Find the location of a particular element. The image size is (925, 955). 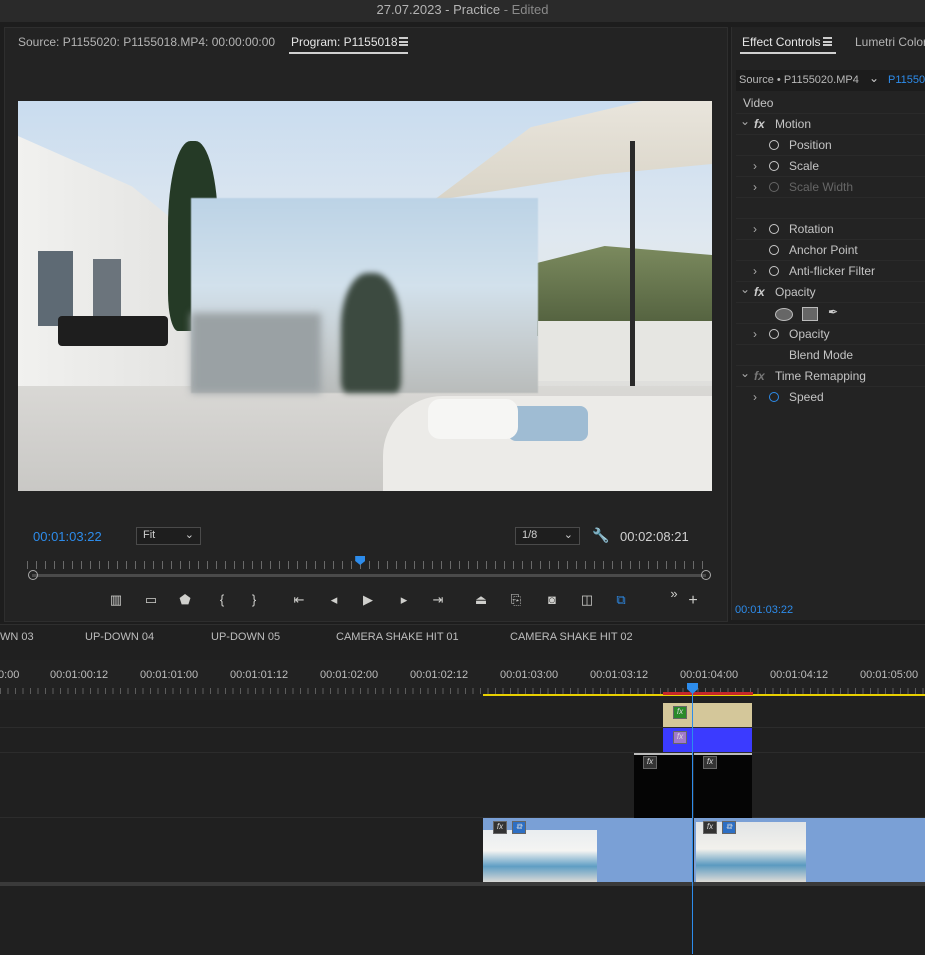

ec-row: › Rotation is located at coordinates (830, 229).